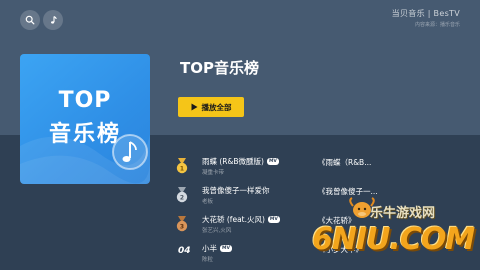 This screenshot has height=270, width=480. I want to click on song-title: 我曾像傻子一样爱你, so click(236, 190).